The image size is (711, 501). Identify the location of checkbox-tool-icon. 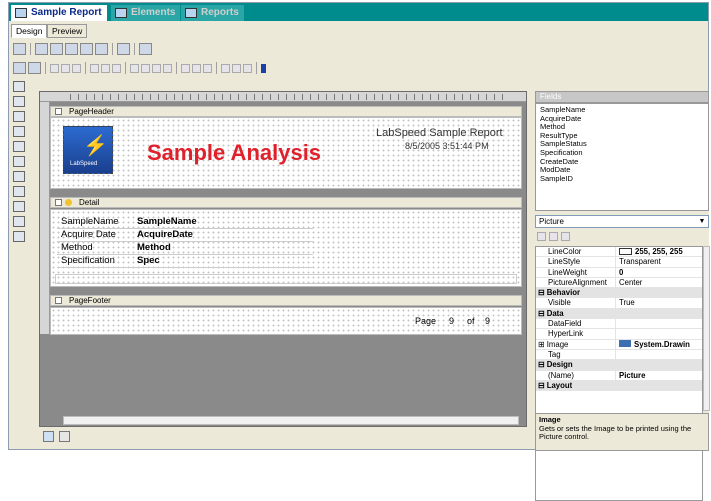
(19, 131).